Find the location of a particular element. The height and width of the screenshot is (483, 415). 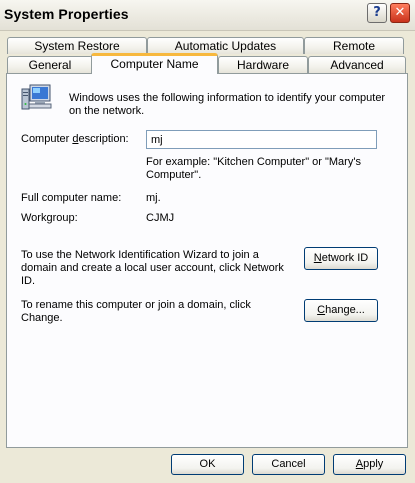

tab-remote: Remote is located at coordinates (354, 45).